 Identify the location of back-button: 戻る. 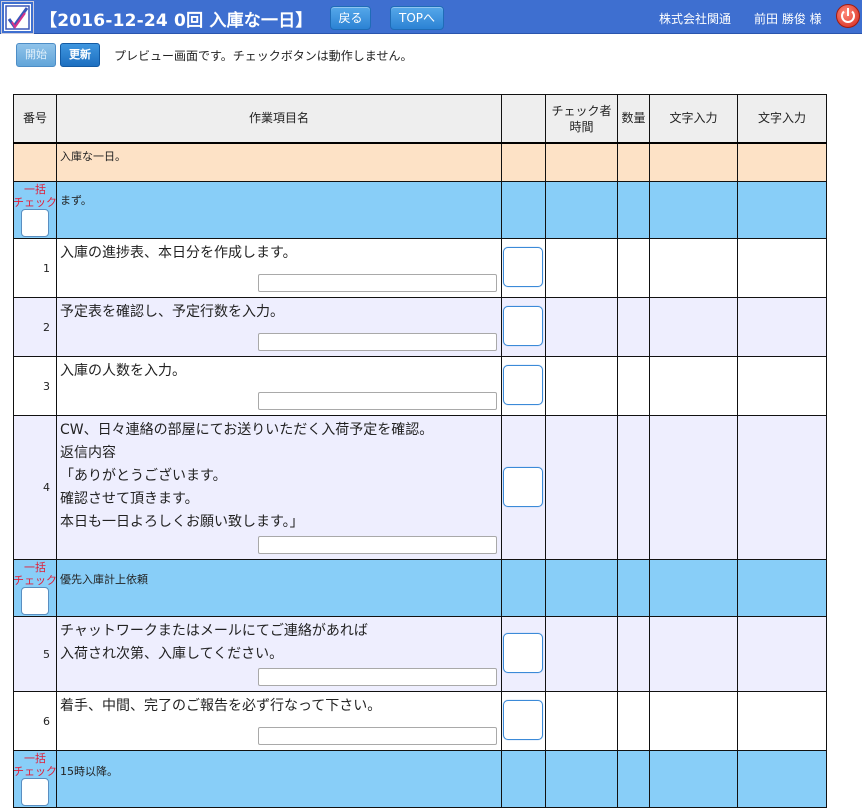
(350, 18).